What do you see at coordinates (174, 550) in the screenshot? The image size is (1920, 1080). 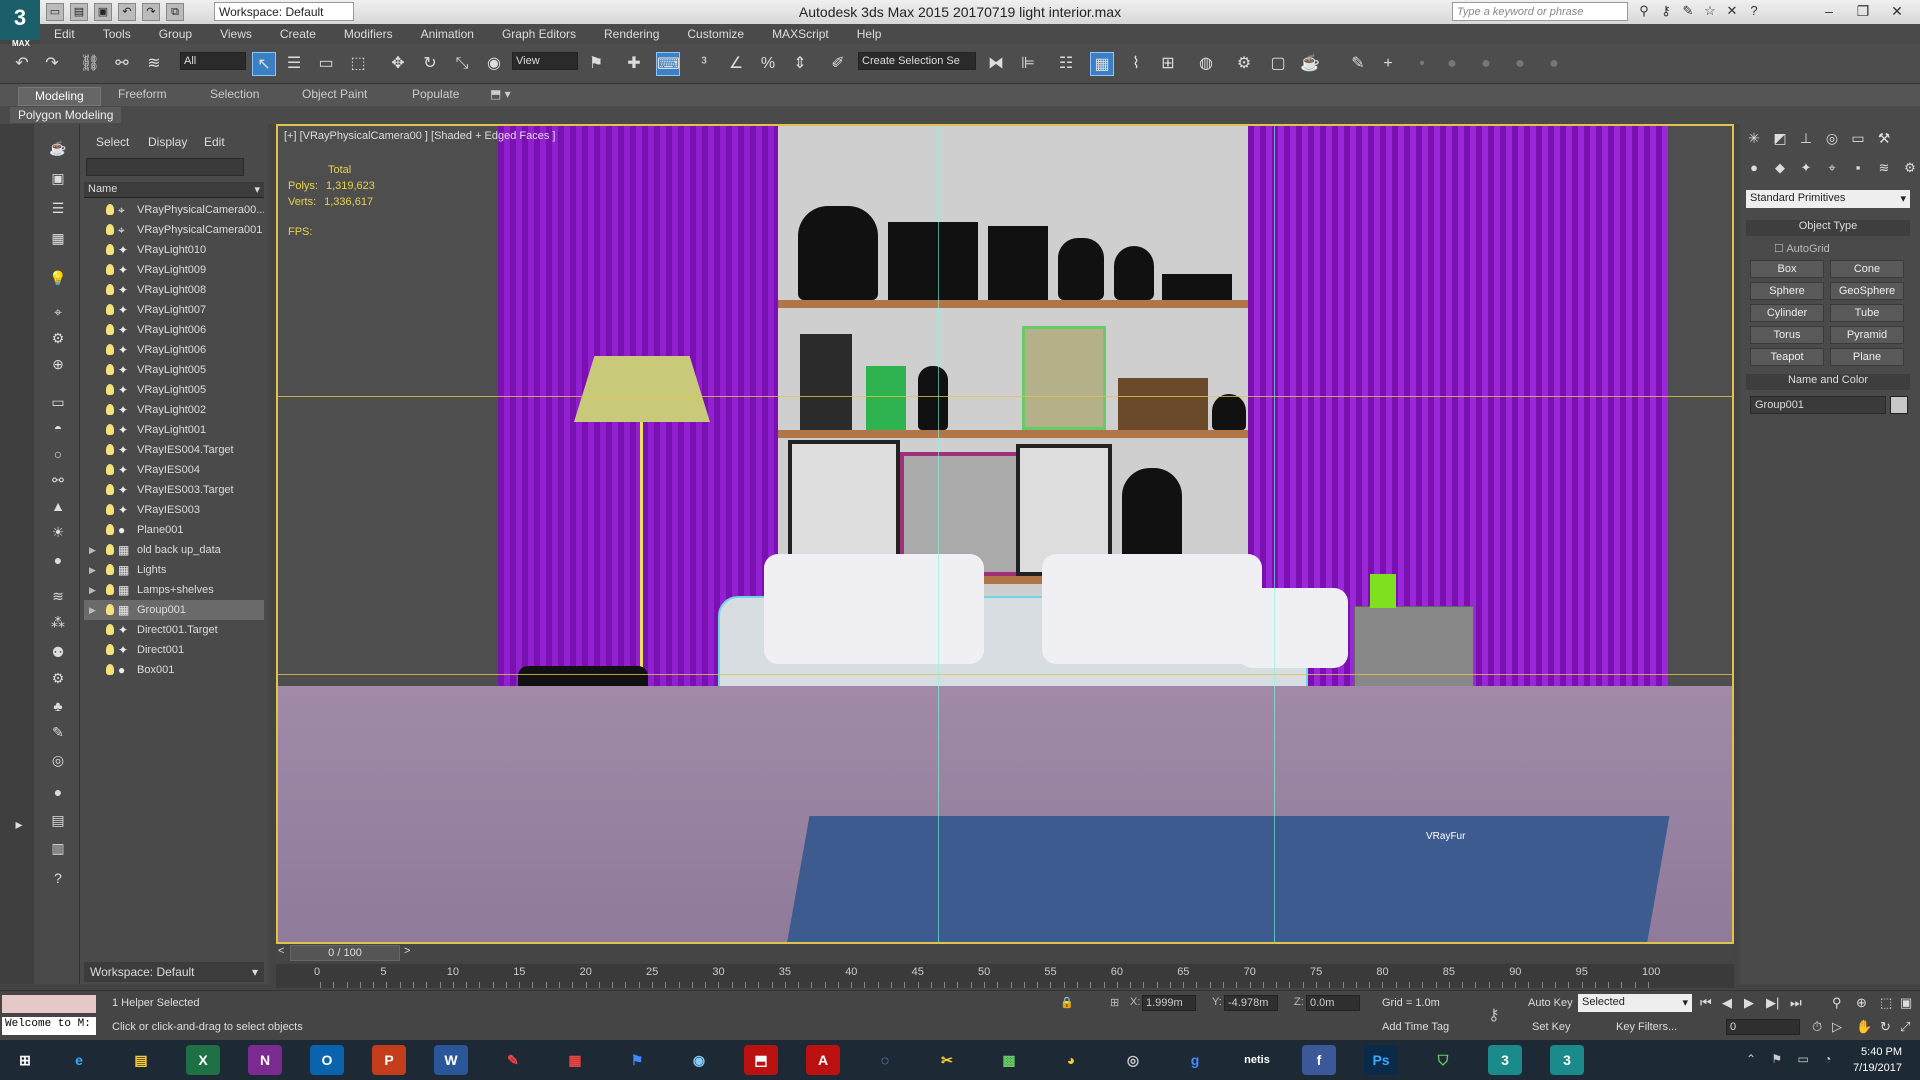 I see `scene-object-row: ▶ ▦ old back up_data` at bounding box center [174, 550].